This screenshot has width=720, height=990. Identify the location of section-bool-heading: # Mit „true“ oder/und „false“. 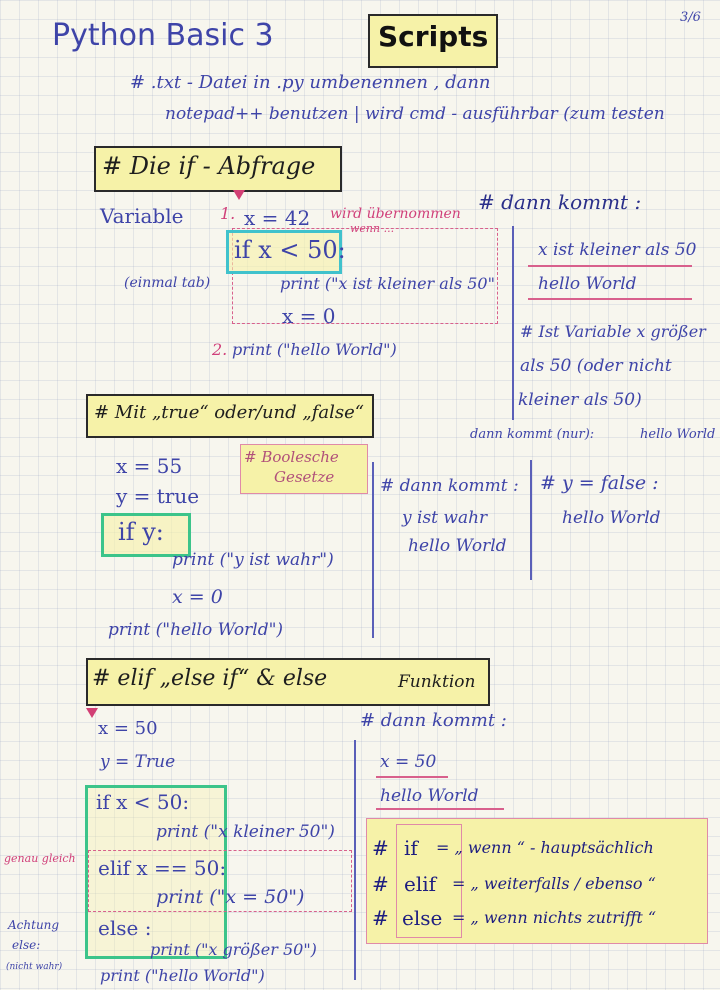
(229, 412).